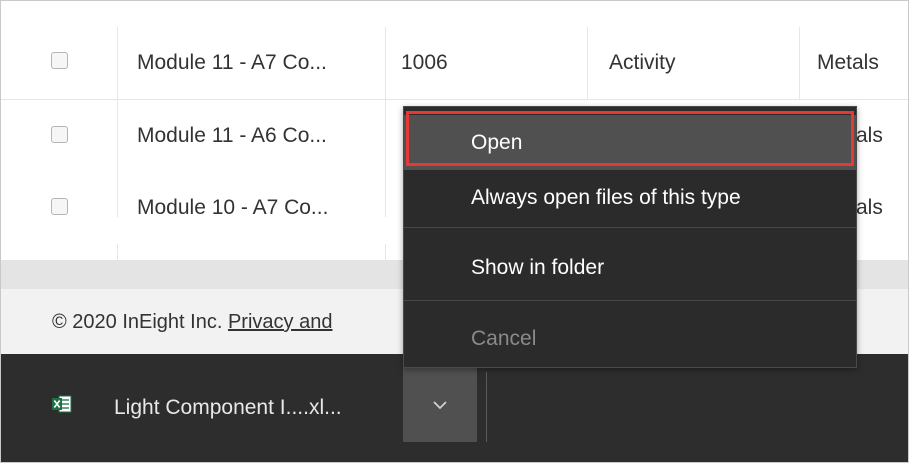 This screenshot has width=909, height=463. Describe the element at coordinates (497, 142) in the screenshot. I see `menu-item-label: Open` at that location.